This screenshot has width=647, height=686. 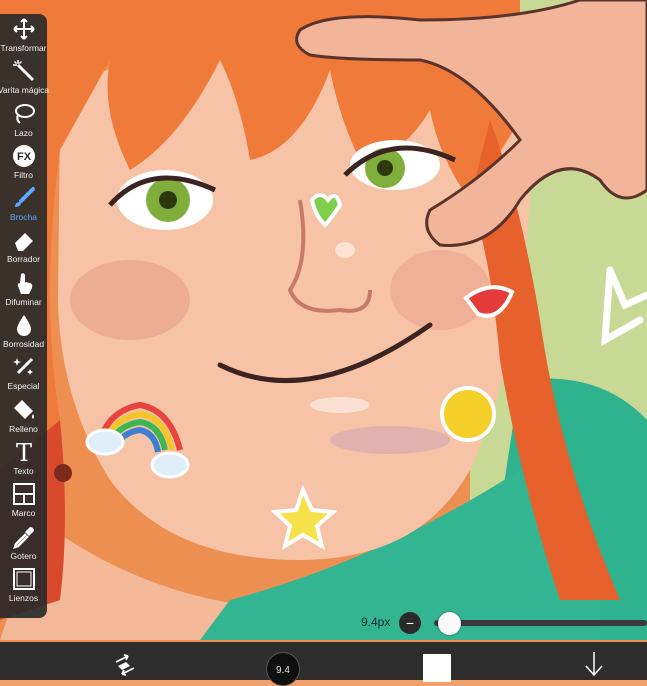 I want to click on tool-special: Especial, so click(x=23, y=373).